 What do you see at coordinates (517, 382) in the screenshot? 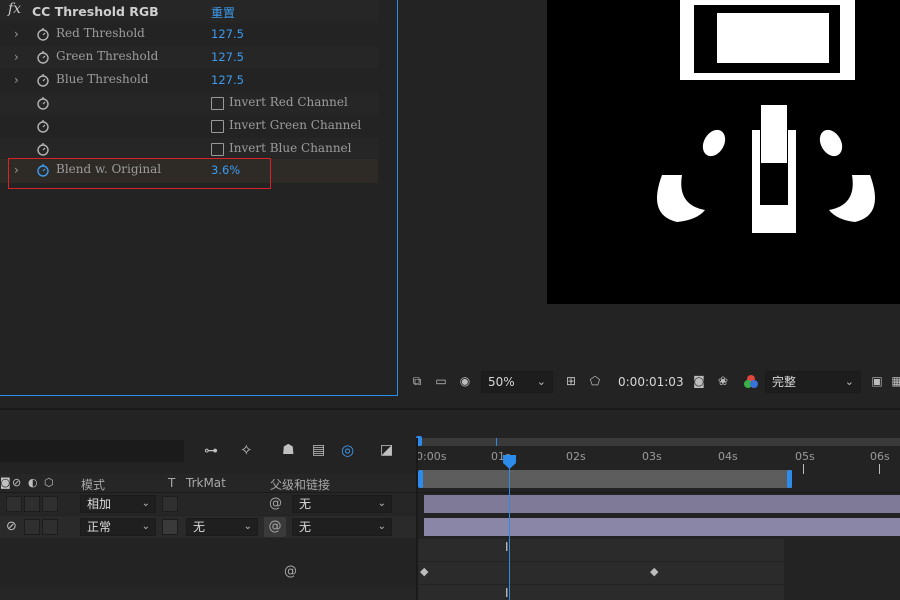
I see `zoom-dropdown: 50% ⌄` at bounding box center [517, 382].